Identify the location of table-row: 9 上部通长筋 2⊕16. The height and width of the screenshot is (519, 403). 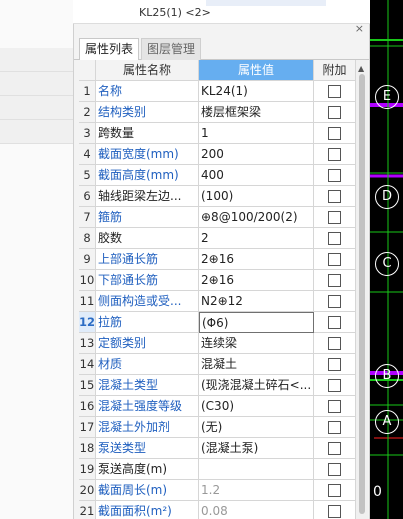
(217, 259).